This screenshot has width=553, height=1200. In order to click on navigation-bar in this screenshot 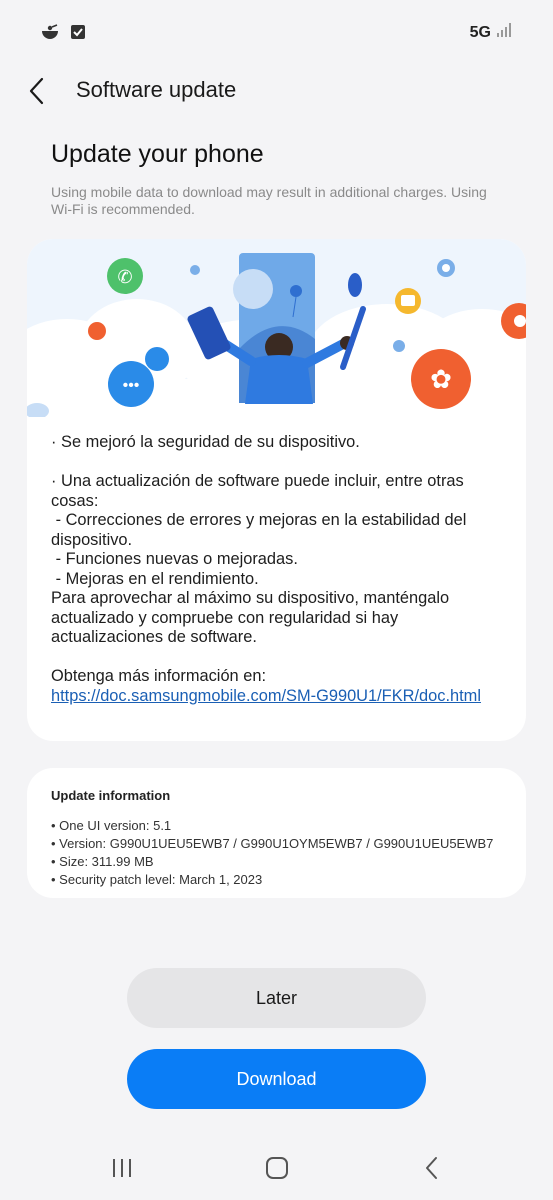, I will do `click(276, 1170)`.